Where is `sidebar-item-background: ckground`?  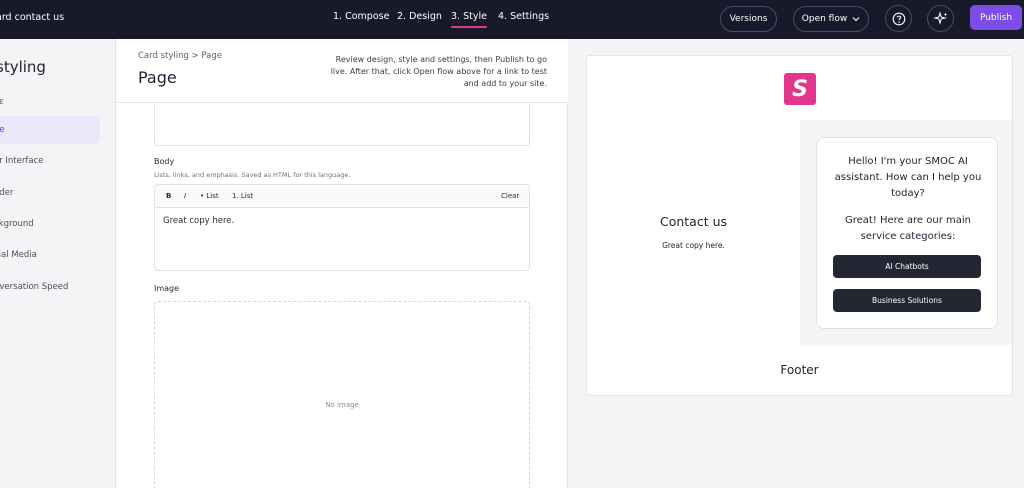 sidebar-item-background: ckground is located at coordinates (50, 224).